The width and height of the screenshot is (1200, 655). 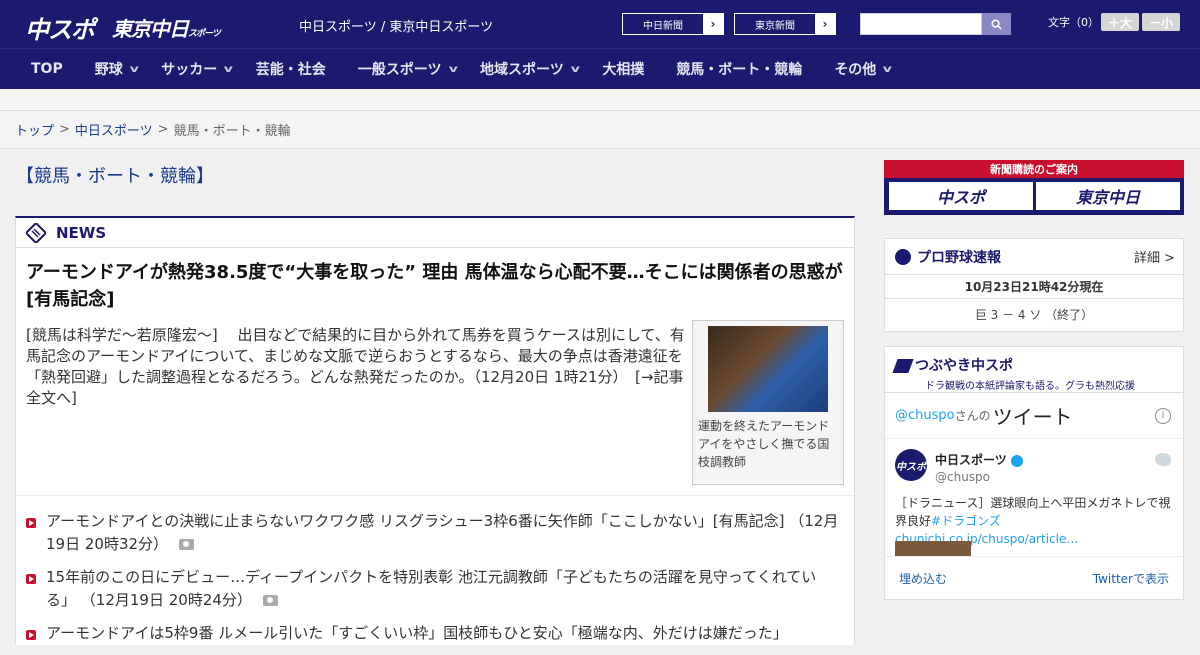 I want to click on tweets-label: ツイート, so click(x=1032, y=417).